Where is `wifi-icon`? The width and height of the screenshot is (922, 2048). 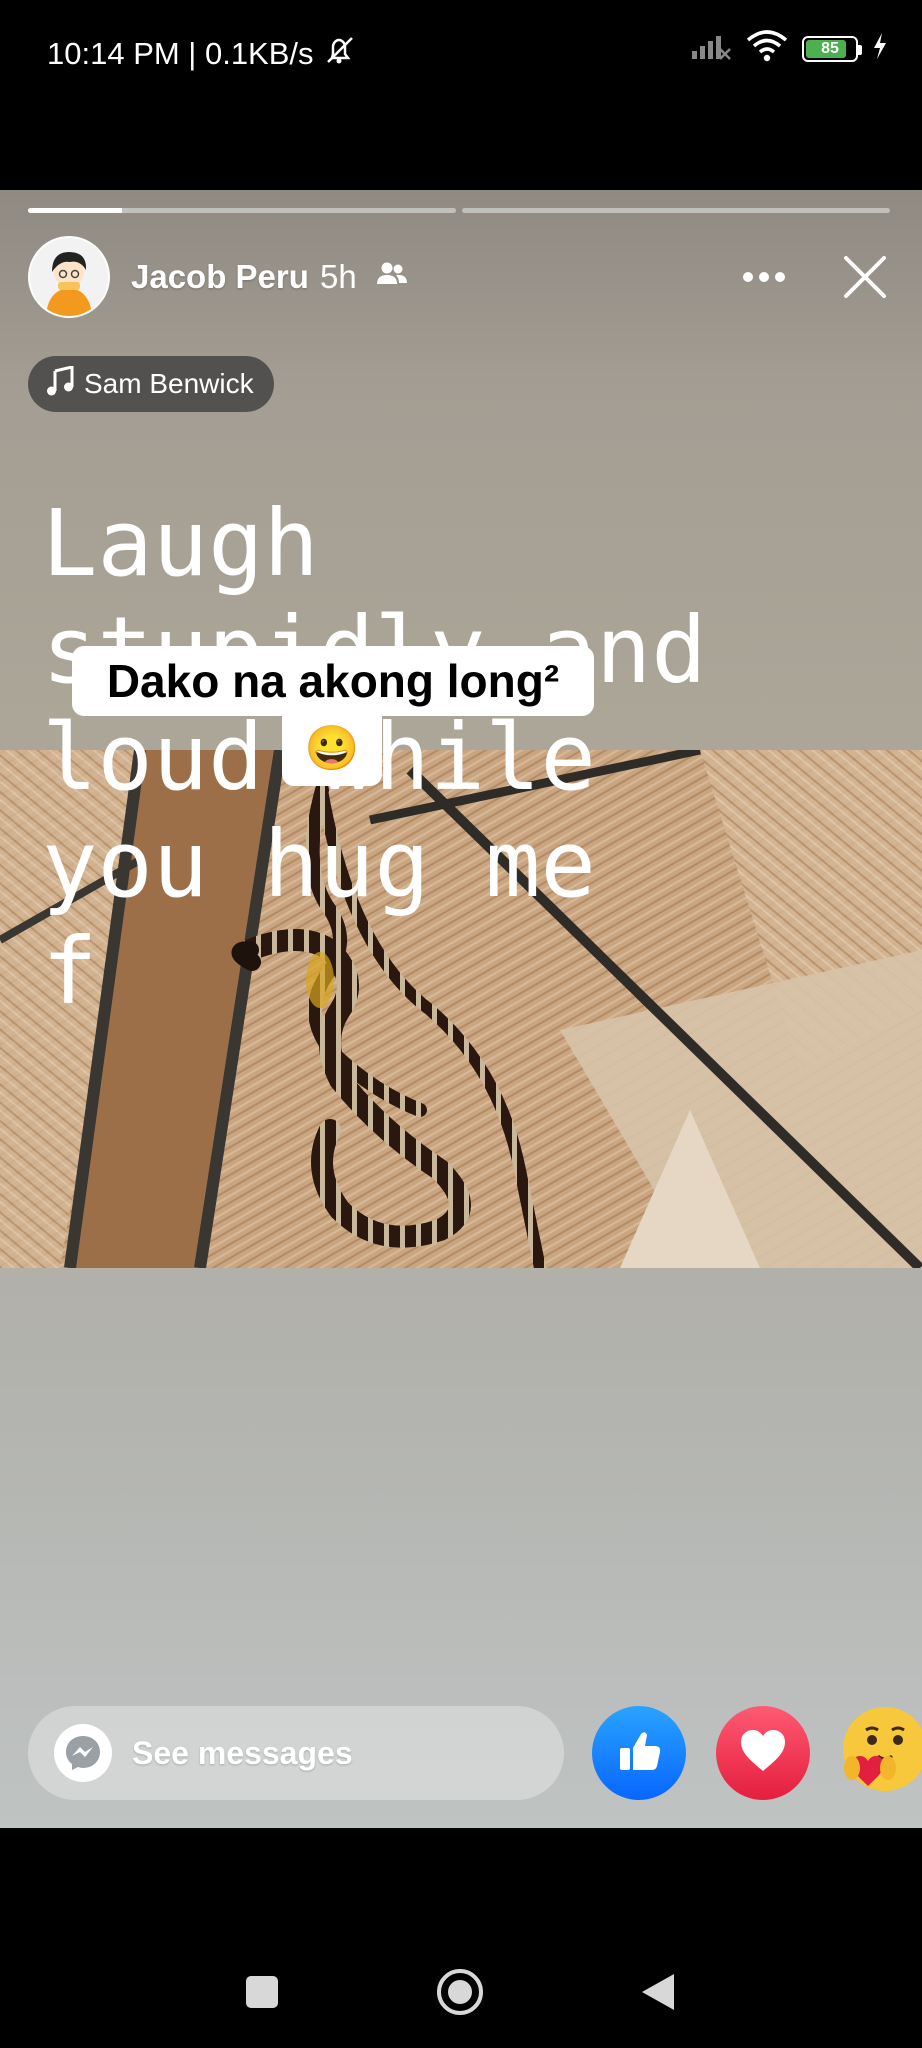 wifi-icon is located at coordinates (767, 48).